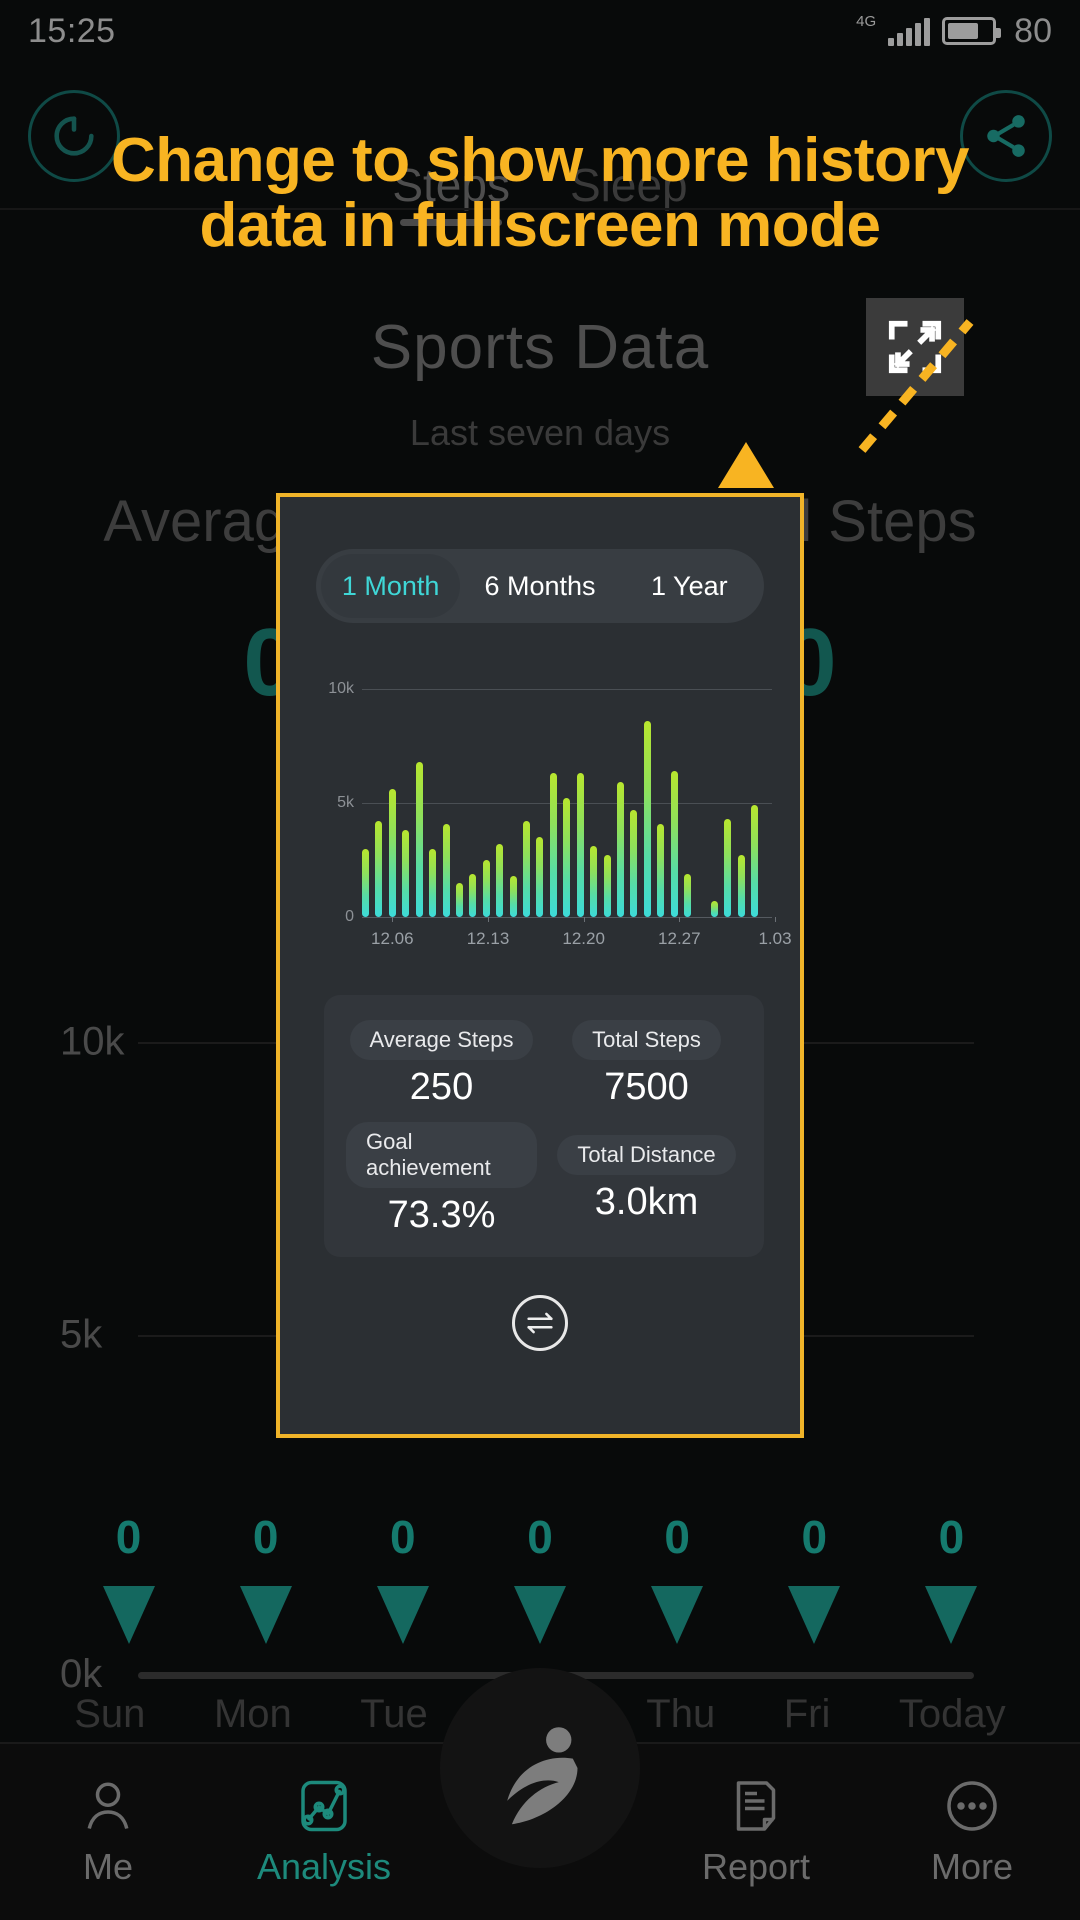 The width and height of the screenshot is (1080, 1920). I want to click on stat-goal-achievement: Goal achievement 73.3%, so click(441, 1179).